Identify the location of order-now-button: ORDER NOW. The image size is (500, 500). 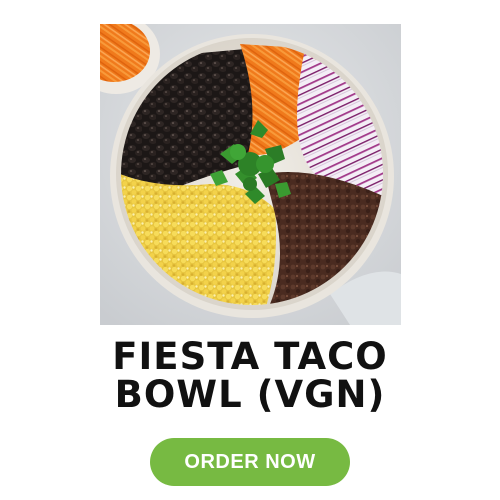
(250, 462).